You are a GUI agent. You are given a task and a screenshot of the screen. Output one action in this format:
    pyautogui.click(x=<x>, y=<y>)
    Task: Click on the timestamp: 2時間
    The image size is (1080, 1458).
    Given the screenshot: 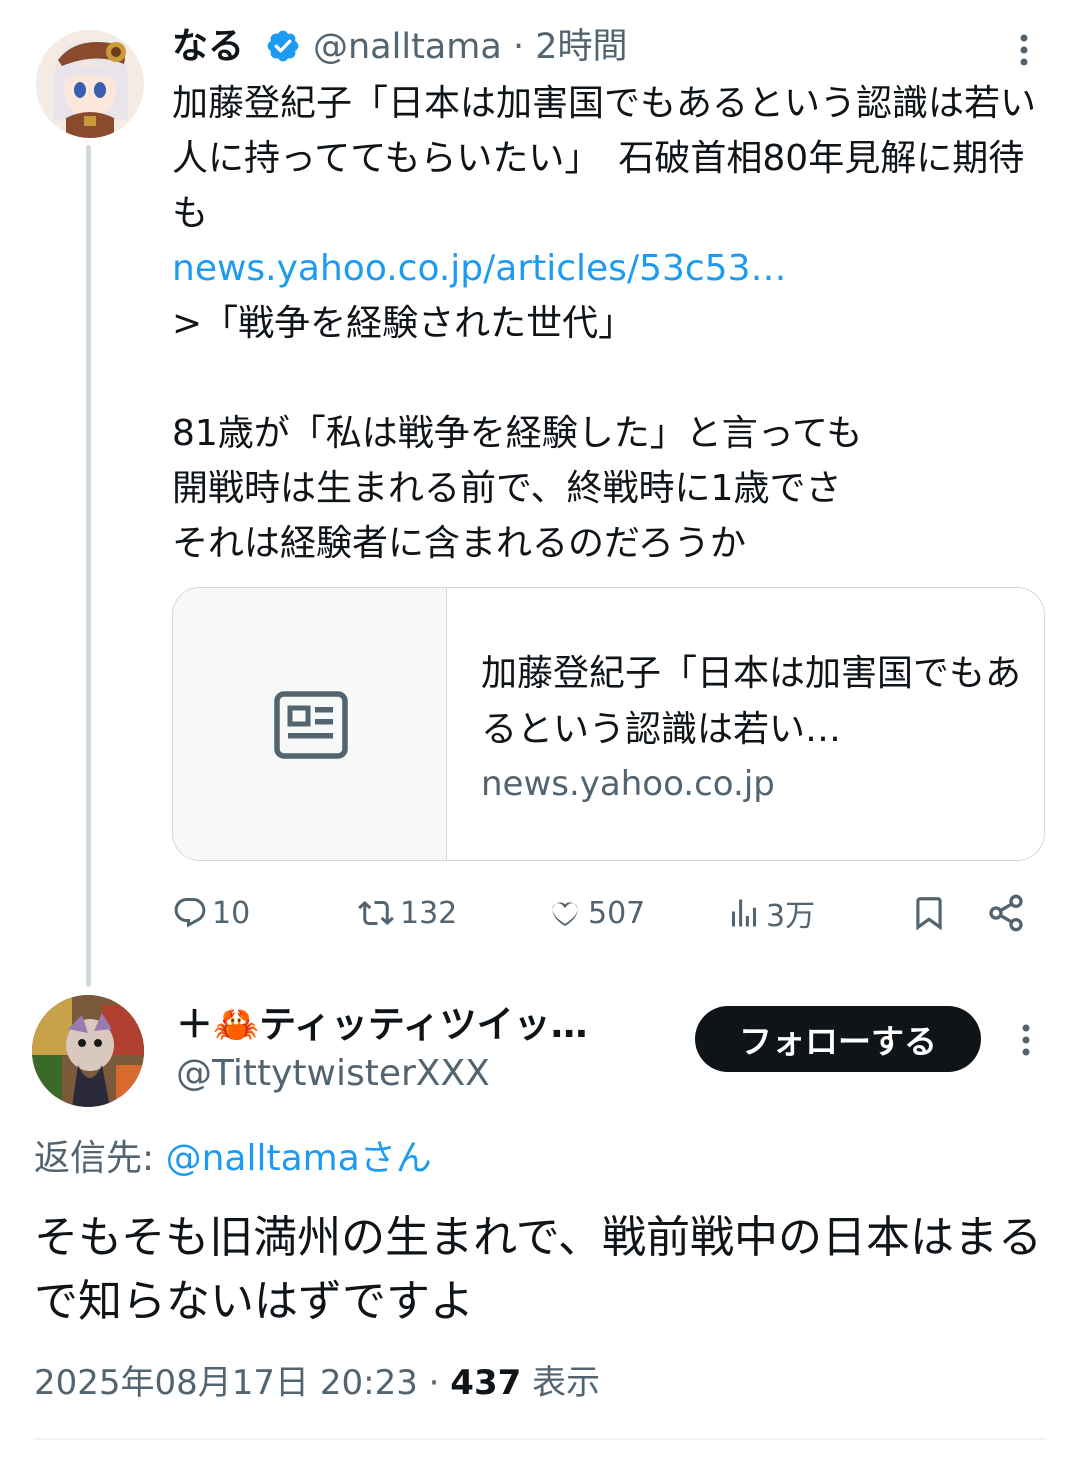 What is the action you would take?
    pyautogui.click(x=581, y=47)
    